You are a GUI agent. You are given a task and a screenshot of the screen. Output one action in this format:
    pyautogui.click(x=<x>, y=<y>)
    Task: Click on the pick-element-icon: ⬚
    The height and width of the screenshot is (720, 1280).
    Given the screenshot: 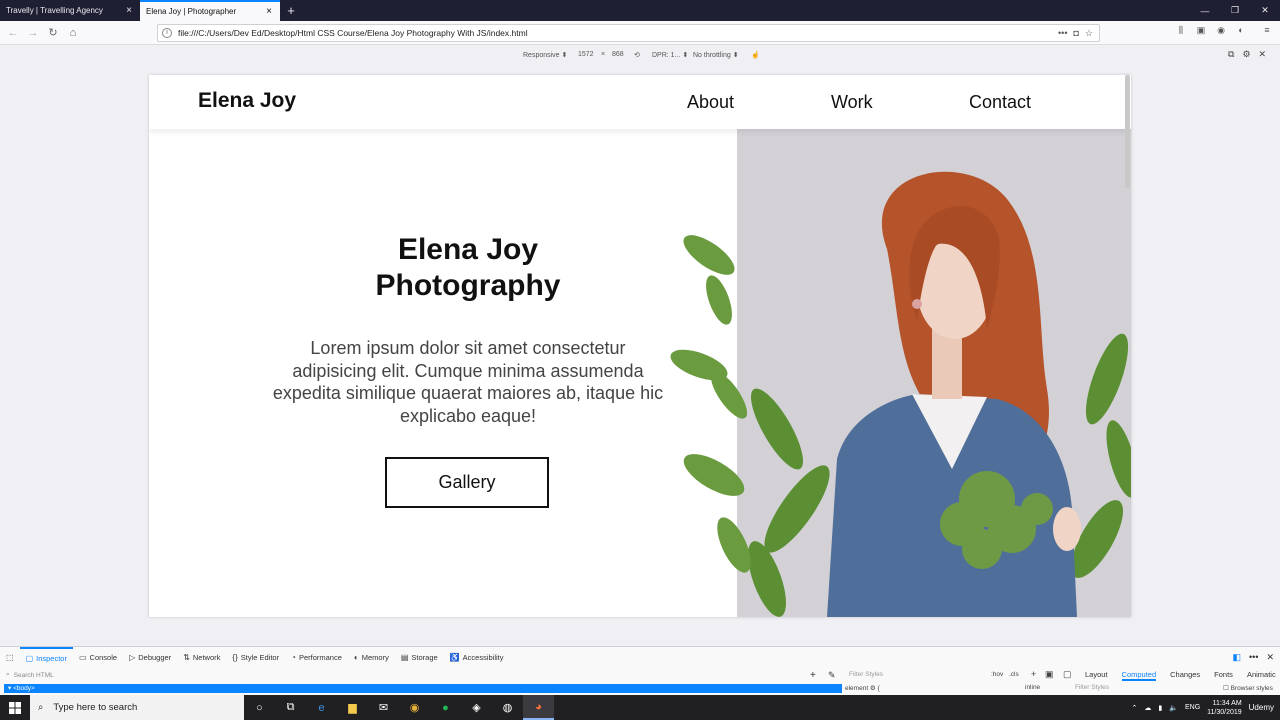 What is the action you would take?
    pyautogui.click(x=10, y=657)
    